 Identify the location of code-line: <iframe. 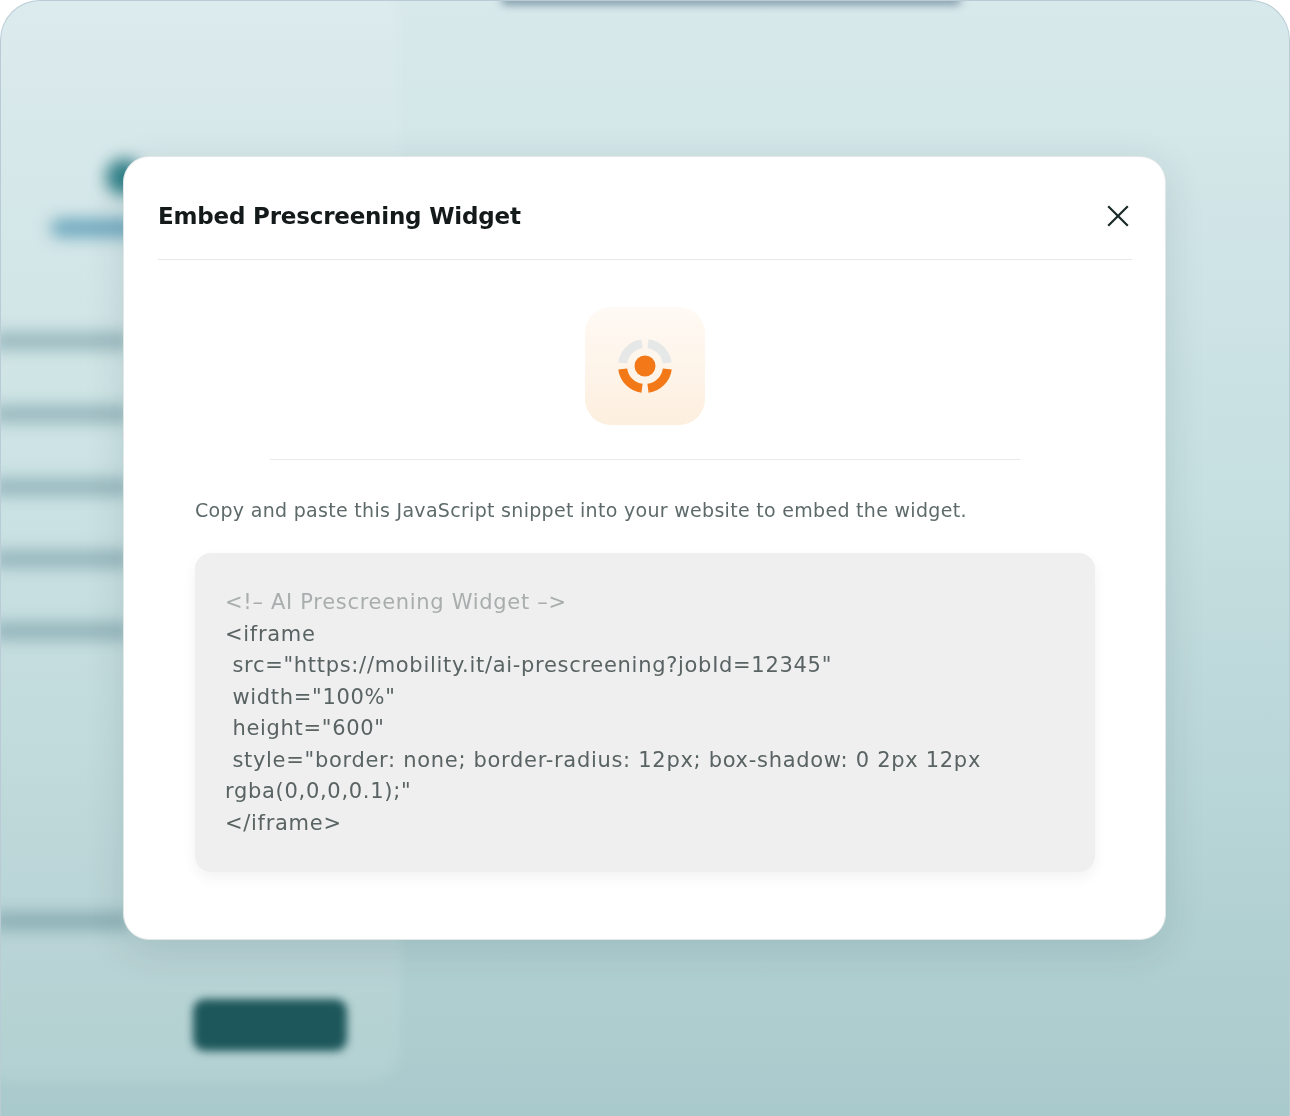
(270, 634).